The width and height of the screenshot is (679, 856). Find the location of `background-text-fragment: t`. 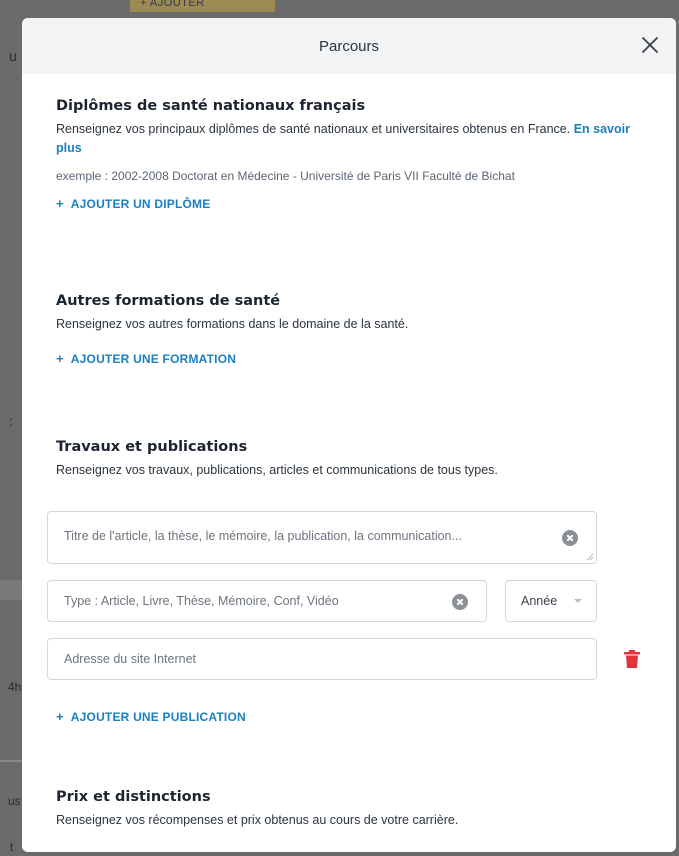

background-text-fragment: t is located at coordinates (12, 847).